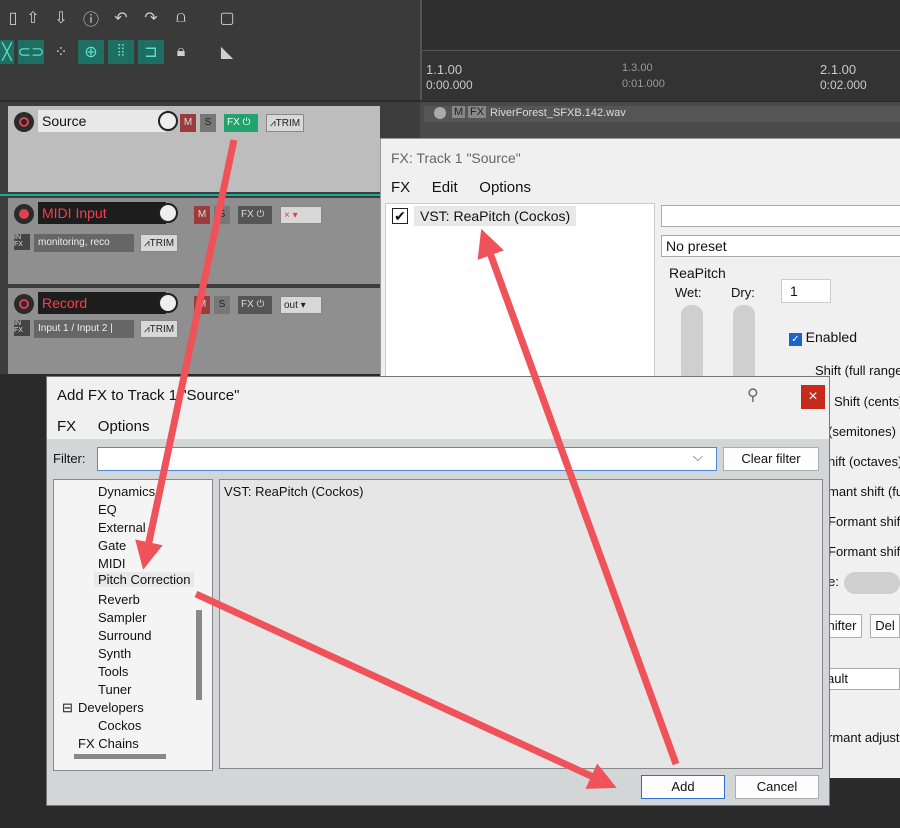  Describe the element at coordinates (440, 113) in the screenshot. I see `item-volume-knob` at that location.